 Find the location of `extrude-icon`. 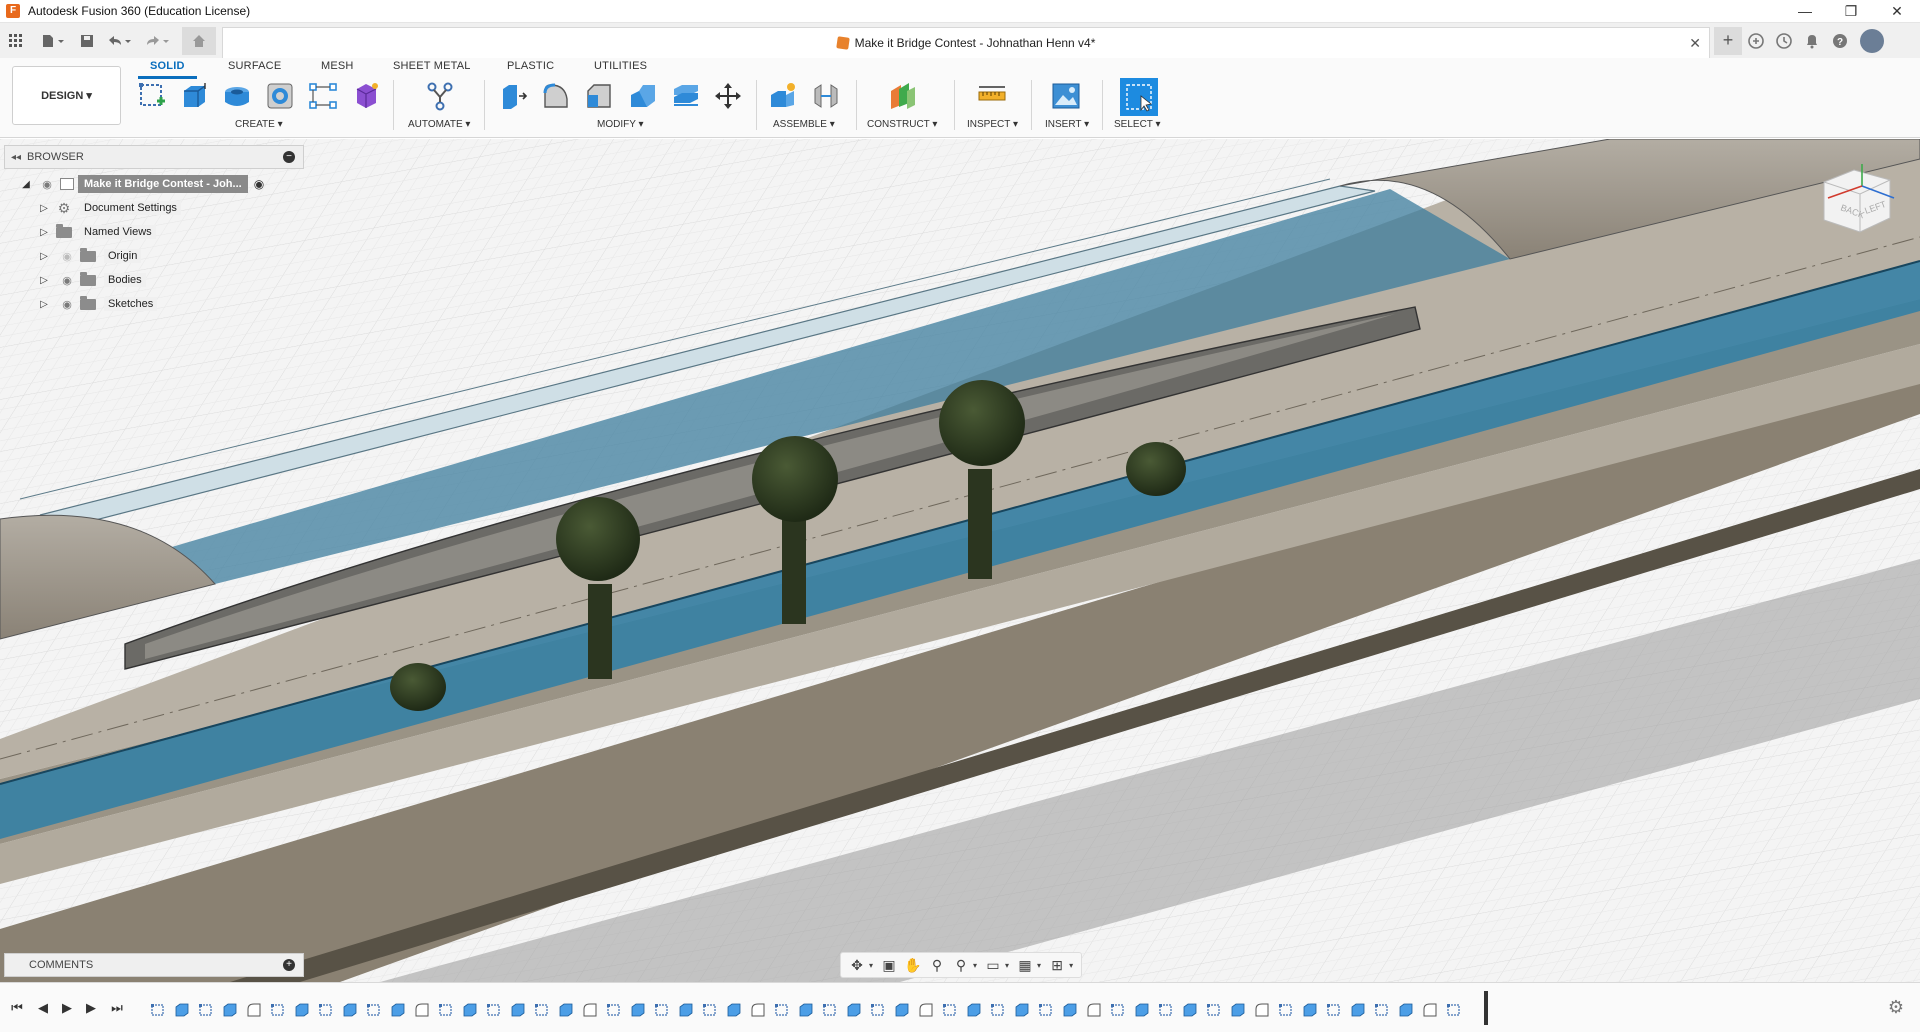

extrude-icon is located at coordinates (194, 96).